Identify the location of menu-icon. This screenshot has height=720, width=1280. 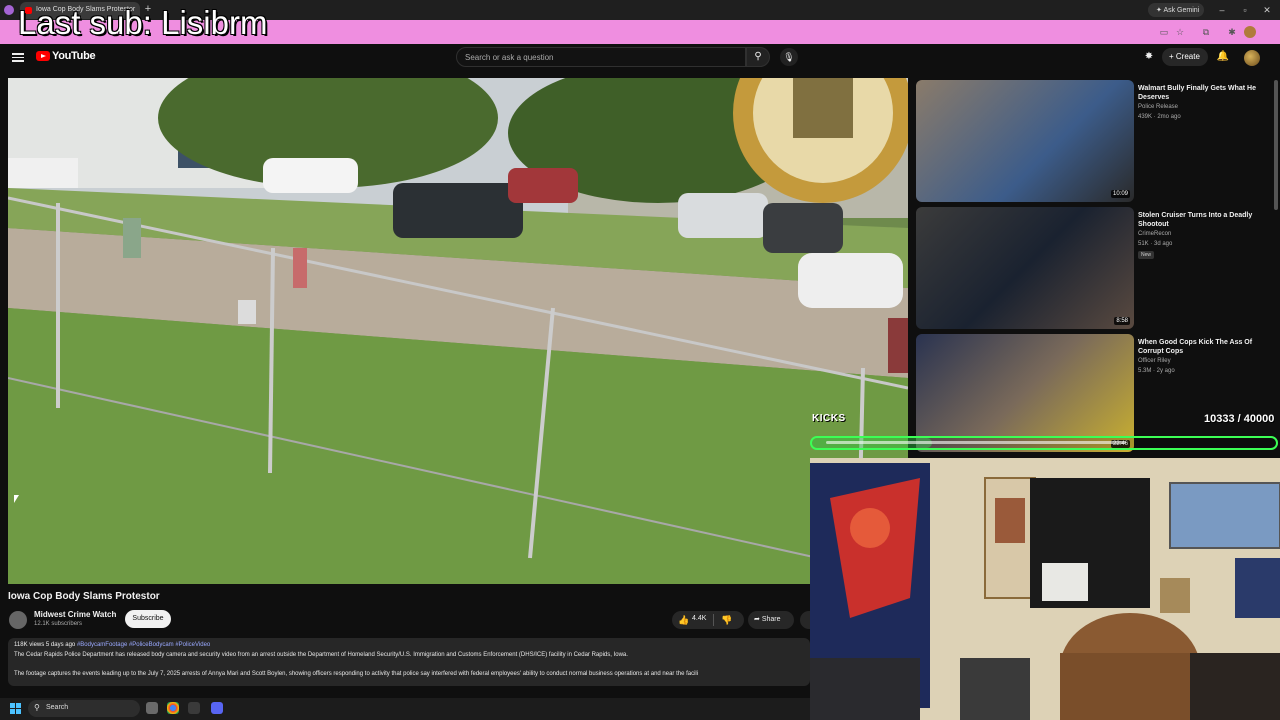
(18, 57).